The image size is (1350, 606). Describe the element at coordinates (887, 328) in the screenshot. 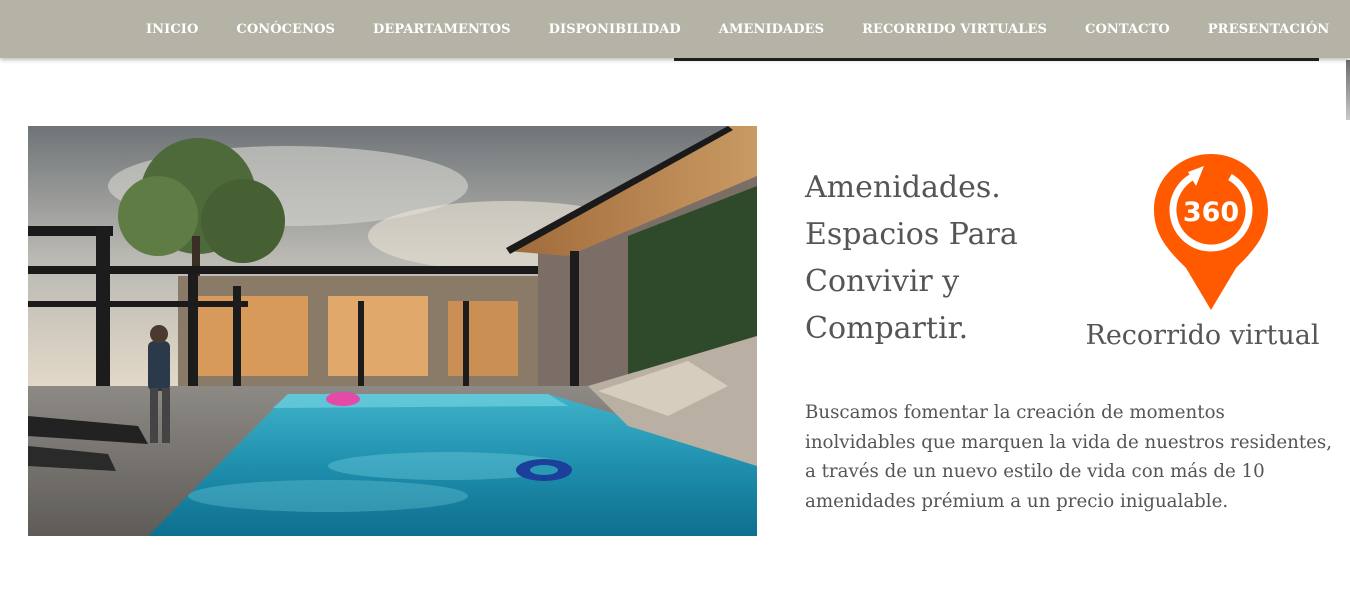

I see `heading-line: Compartir.` at that location.